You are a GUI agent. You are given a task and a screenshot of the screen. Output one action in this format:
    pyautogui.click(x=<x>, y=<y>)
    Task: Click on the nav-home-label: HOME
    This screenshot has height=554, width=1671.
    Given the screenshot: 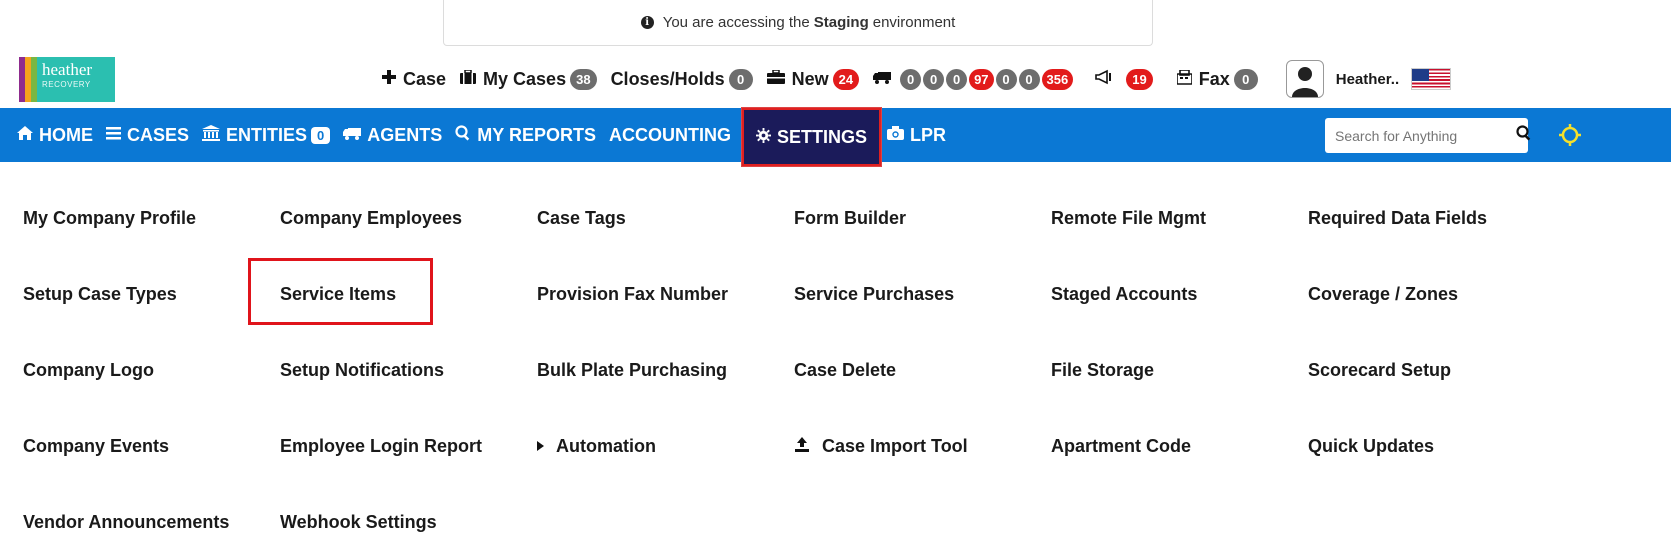 What is the action you would take?
    pyautogui.click(x=66, y=134)
    